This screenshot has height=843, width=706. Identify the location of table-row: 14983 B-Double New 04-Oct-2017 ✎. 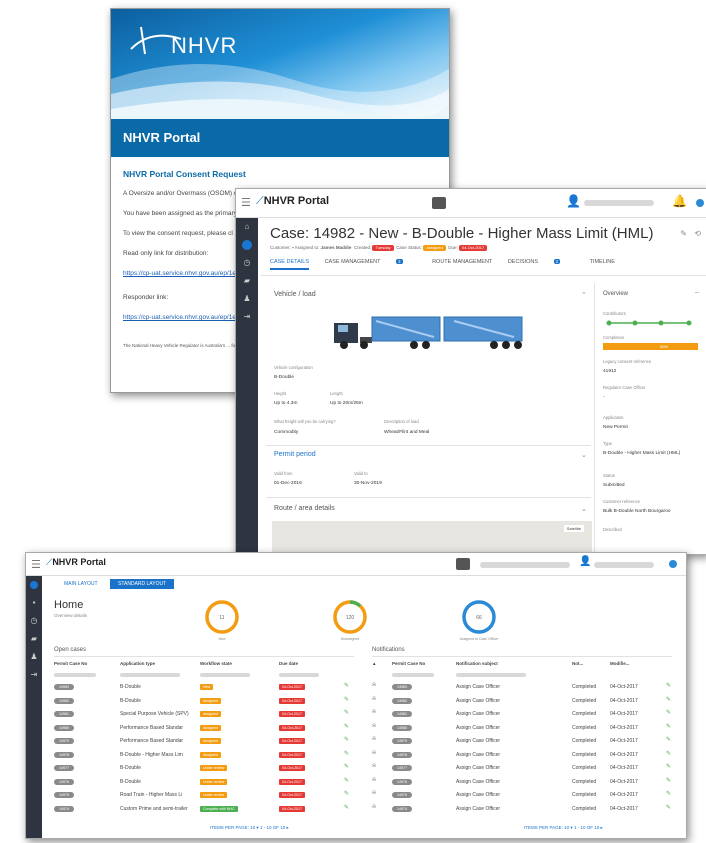
(204, 688).